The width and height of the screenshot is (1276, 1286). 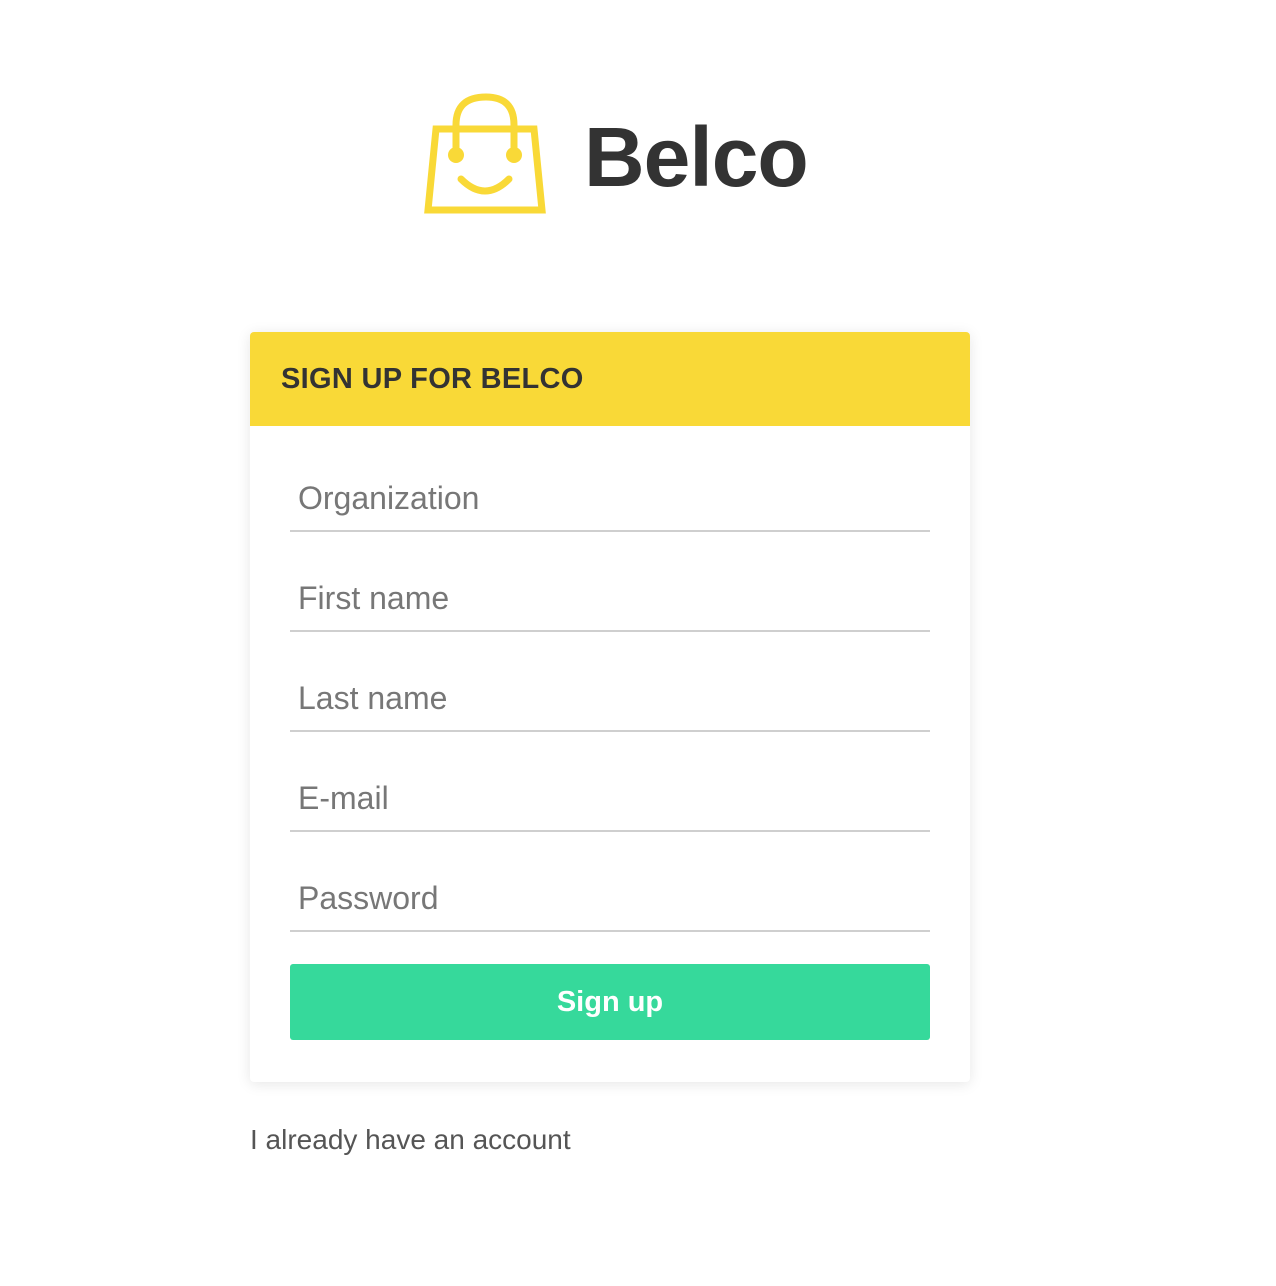 I want to click on last-name-field-wrapper, so click(x=610, y=682).